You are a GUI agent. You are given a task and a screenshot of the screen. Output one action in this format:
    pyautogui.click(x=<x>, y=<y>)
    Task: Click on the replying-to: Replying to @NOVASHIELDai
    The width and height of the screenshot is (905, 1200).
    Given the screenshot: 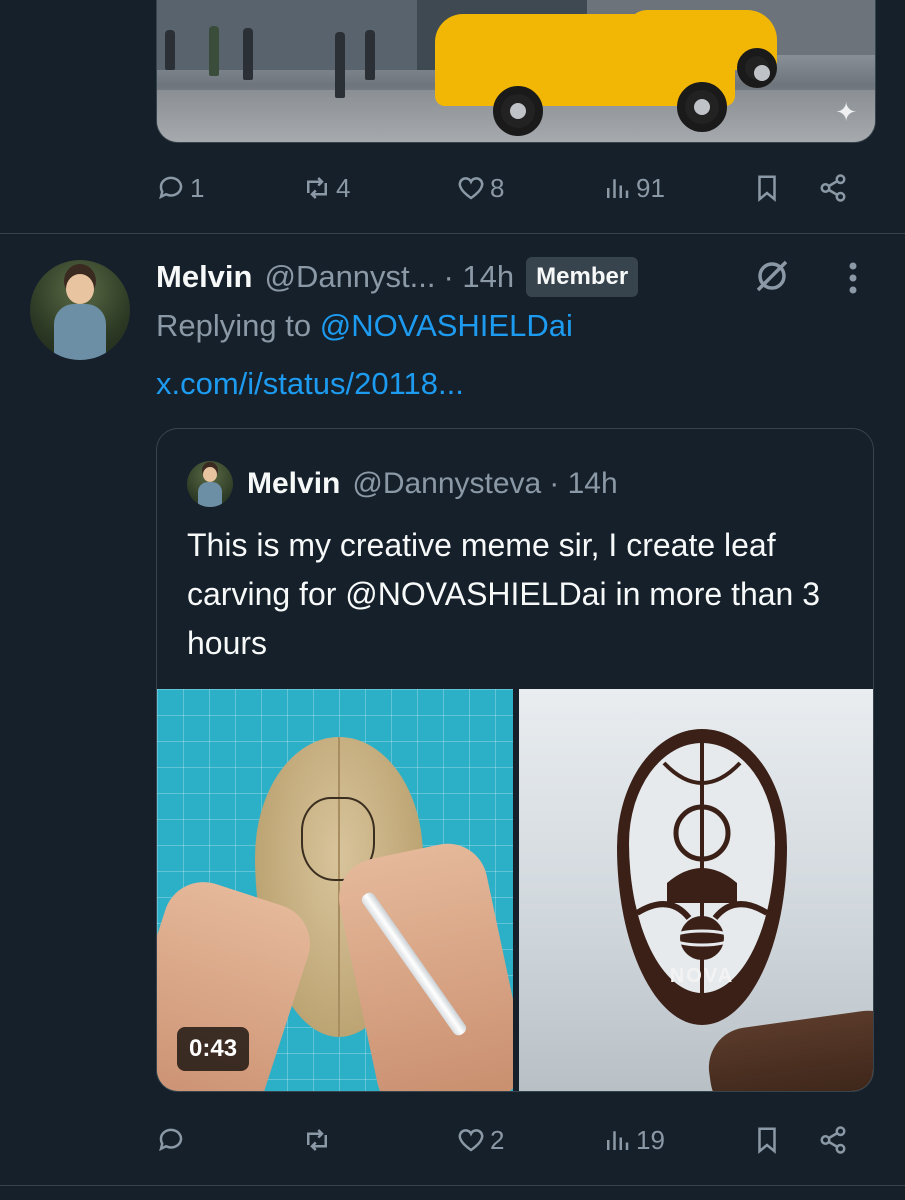 What is the action you would take?
    pyautogui.click(x=364, y=326)
    